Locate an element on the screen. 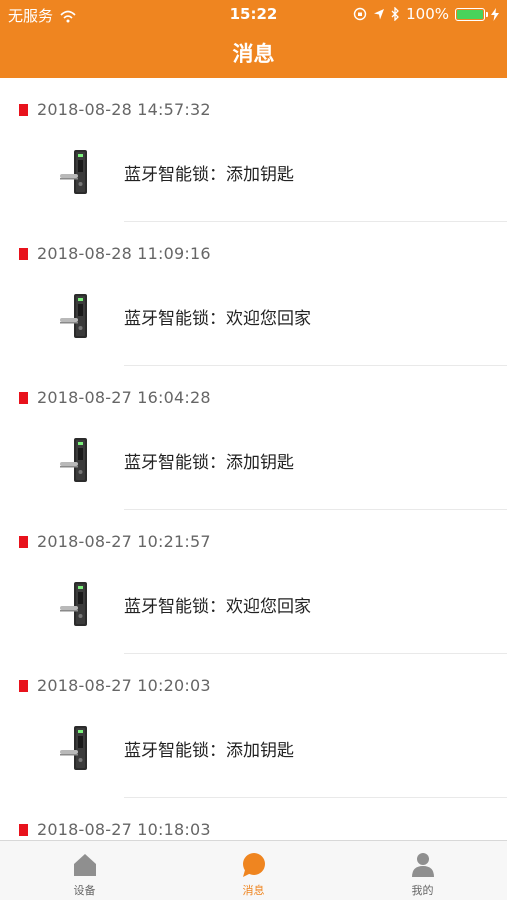 Image resolution: width=507 pixels, height=900 pixels. message-date: 2018-08-28 14:57:32 is located at coordinates (124, 109).